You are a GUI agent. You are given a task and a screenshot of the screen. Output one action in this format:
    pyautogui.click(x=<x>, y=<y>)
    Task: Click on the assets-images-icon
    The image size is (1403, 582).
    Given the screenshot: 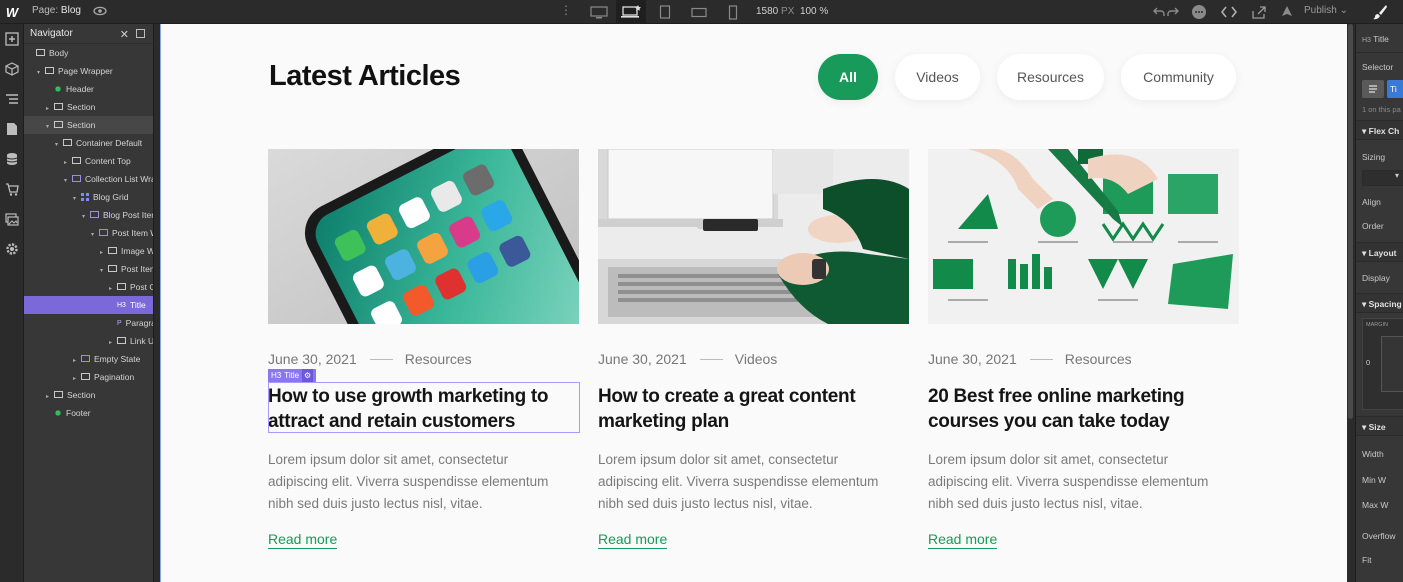 What is the action you would take?
    pyautogui.click(x=12, y=219)
    